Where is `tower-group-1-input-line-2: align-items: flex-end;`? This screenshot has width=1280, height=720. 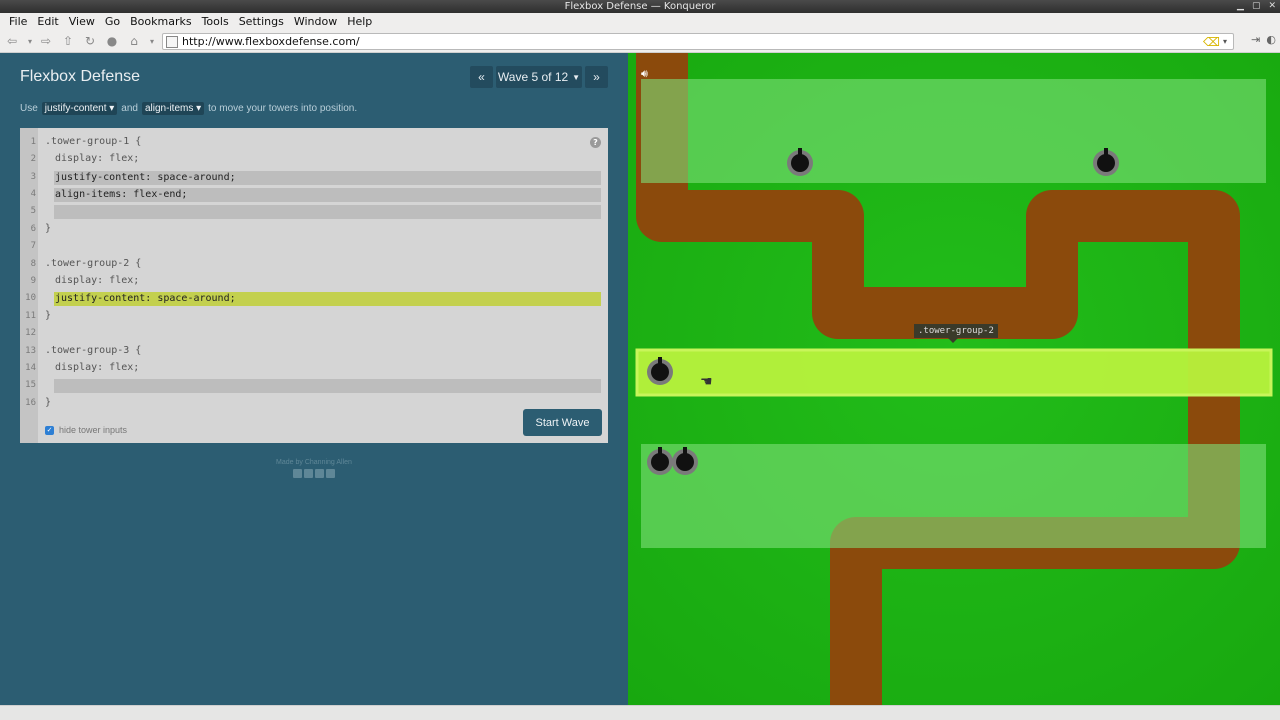
tower-group-1-input-line-2: align-items: flex-end; is located at coordinates (327, 195).